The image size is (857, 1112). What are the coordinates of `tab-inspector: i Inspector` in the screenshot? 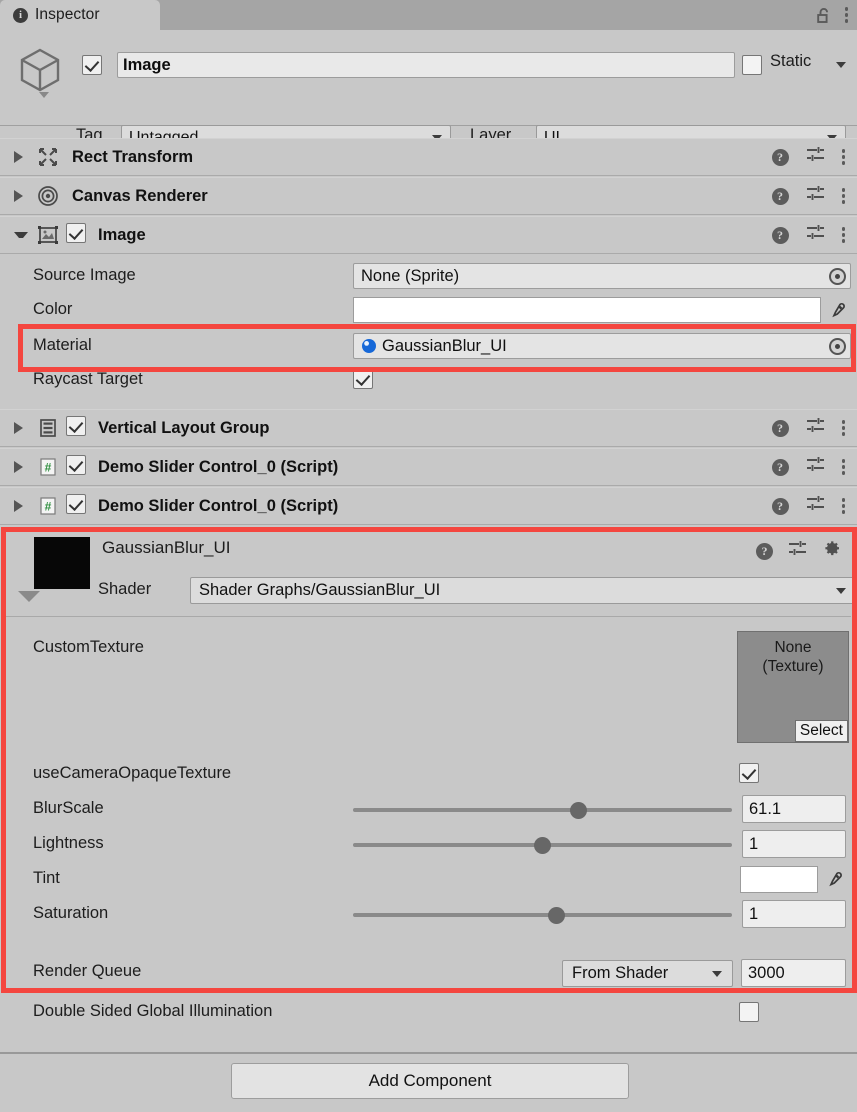 It's located at (80, 15).